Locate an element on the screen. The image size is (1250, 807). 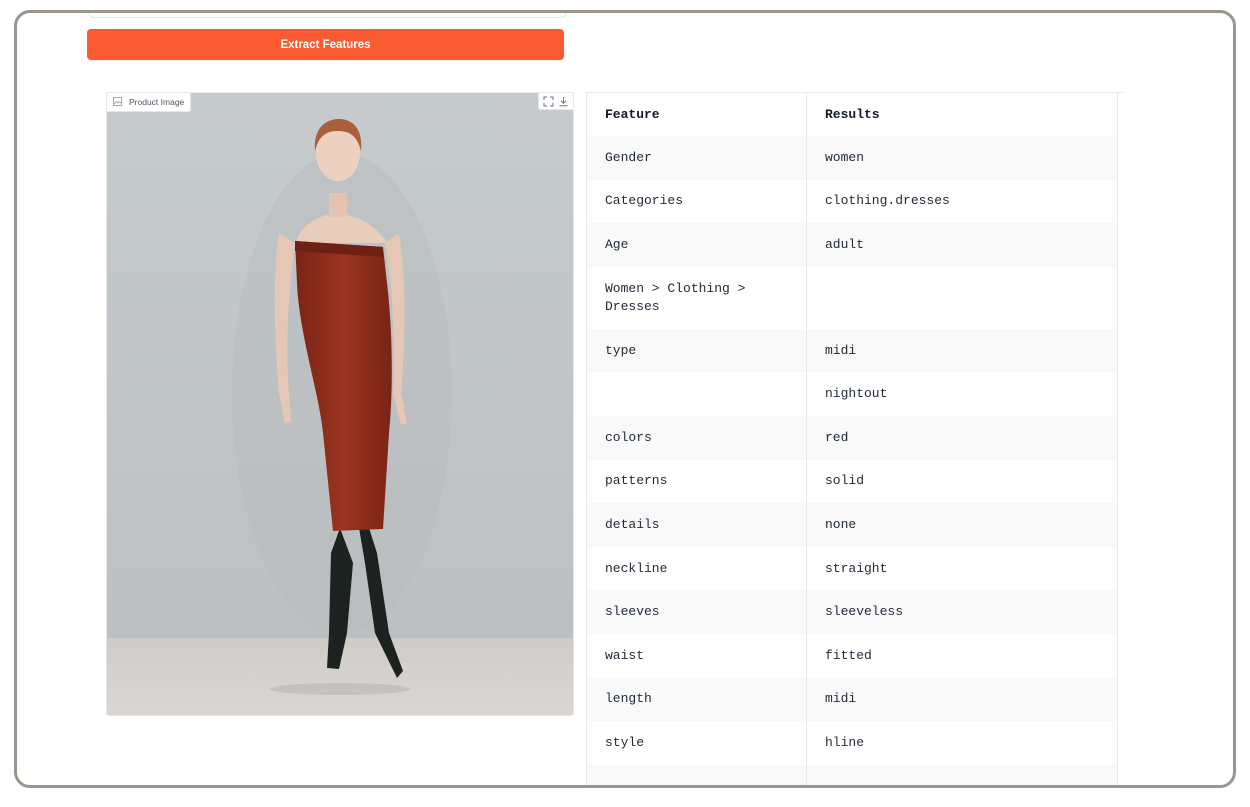
table-row: Gender women is located at coordinates (852, 158).